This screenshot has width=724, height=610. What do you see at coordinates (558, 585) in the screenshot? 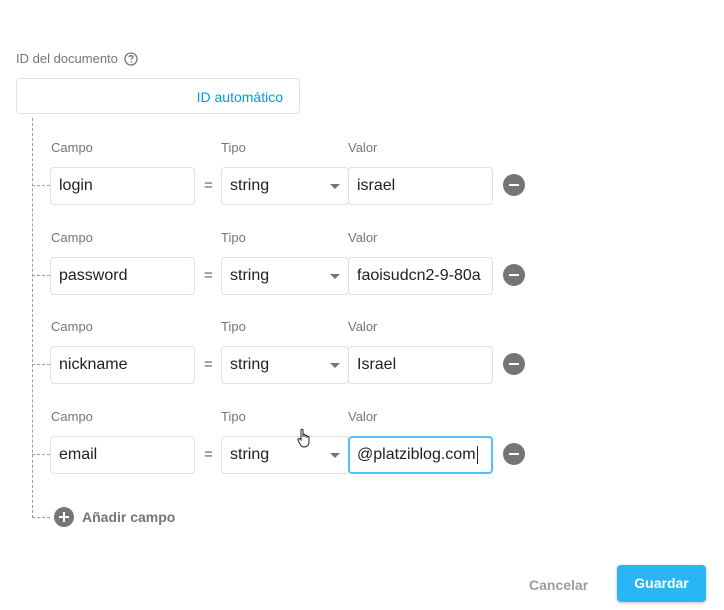
I see `cancel-button: Cancelar` at bounding box center [558, 585].